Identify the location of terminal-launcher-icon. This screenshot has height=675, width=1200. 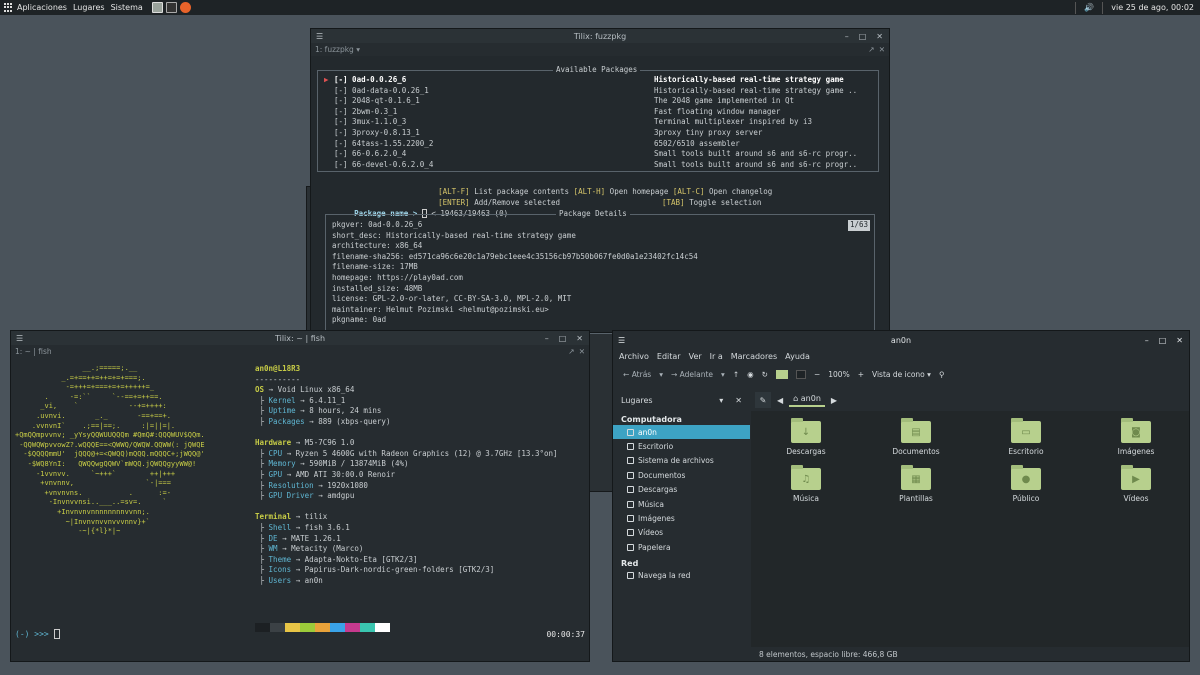
(171, 7).